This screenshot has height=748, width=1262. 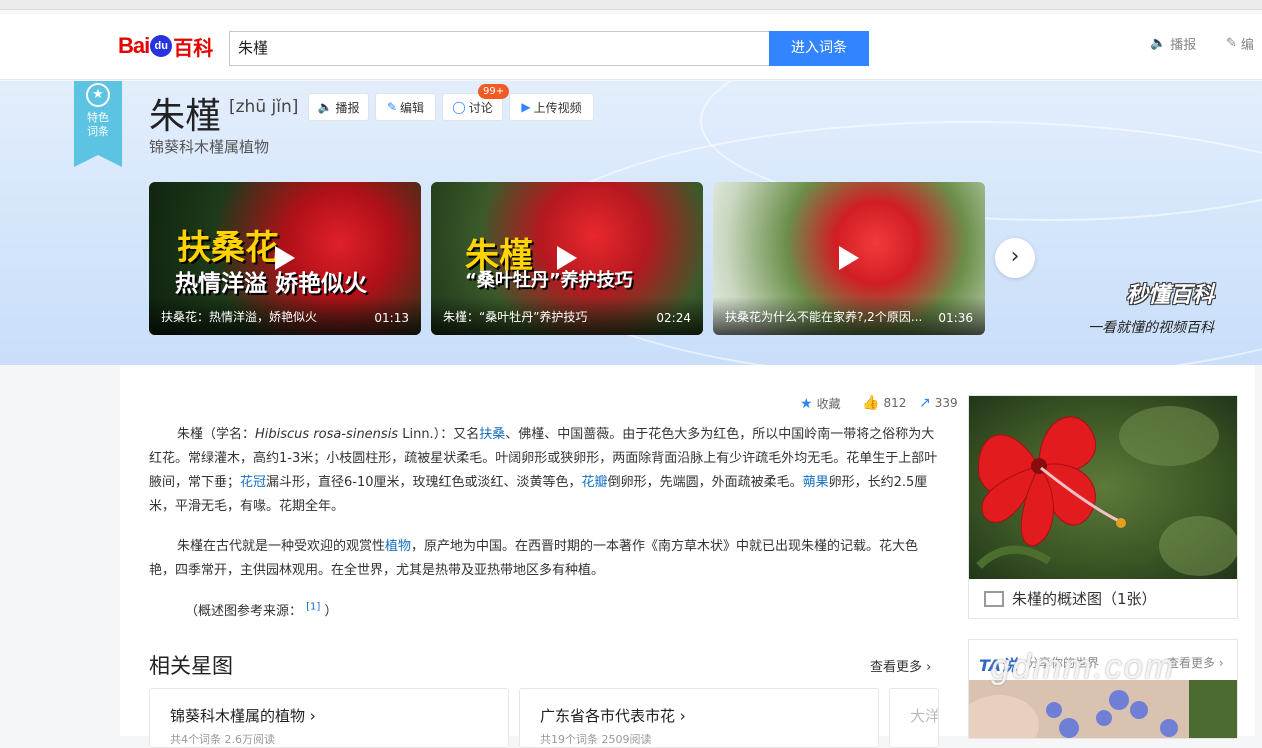 What do you see at coordinates (347, 107) in the screenshot?
I see `broadcast-label: 播报` at bounding box center [347, 107].